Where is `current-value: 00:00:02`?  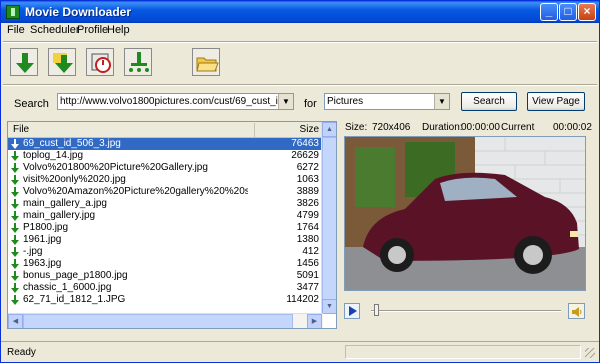 current-value: 00:00:02 is located at coordinates (572, 127).